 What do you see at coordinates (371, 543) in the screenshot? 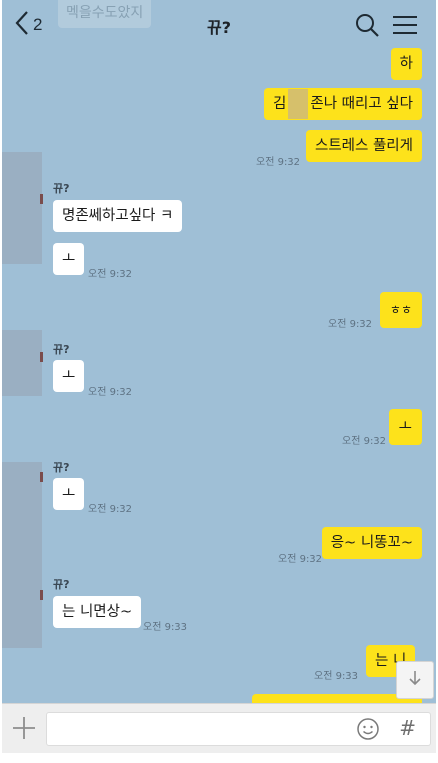
I see `my-message-bubble: 응~ 니똥꼬~` at bounding box center [371, 543].